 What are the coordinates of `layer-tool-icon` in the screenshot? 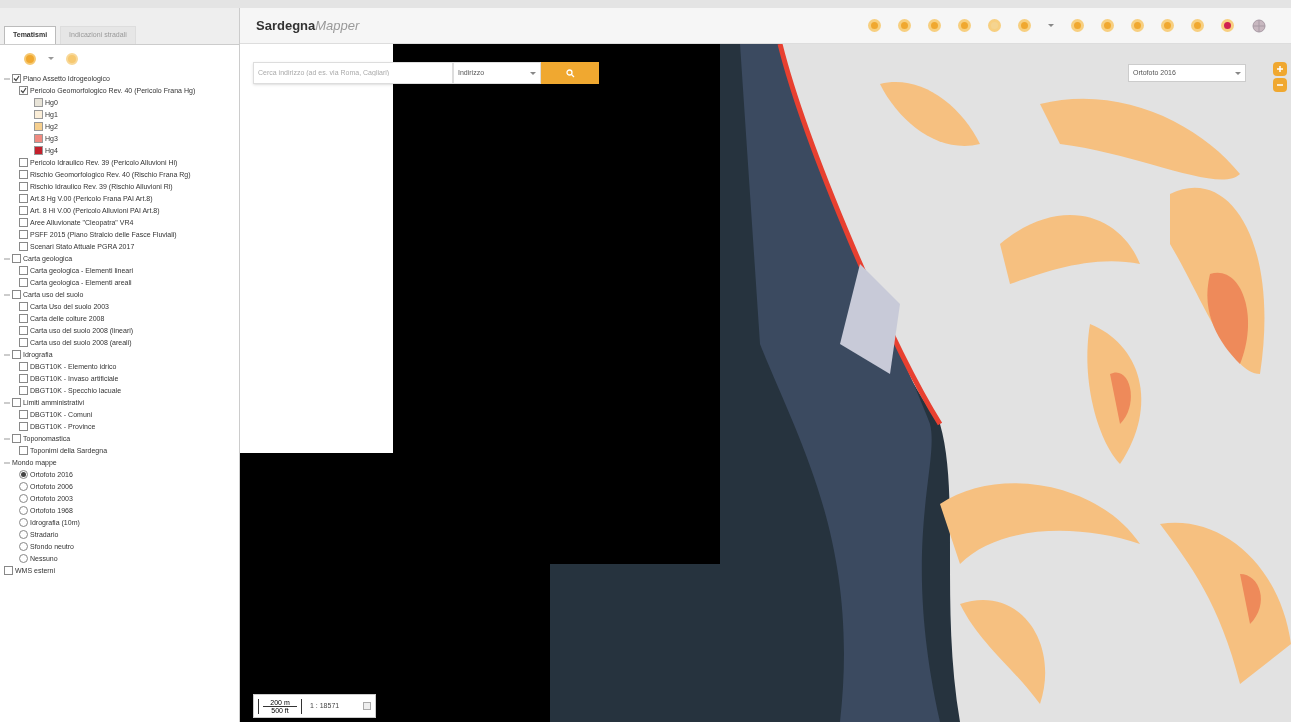 It's located at (72, 58).